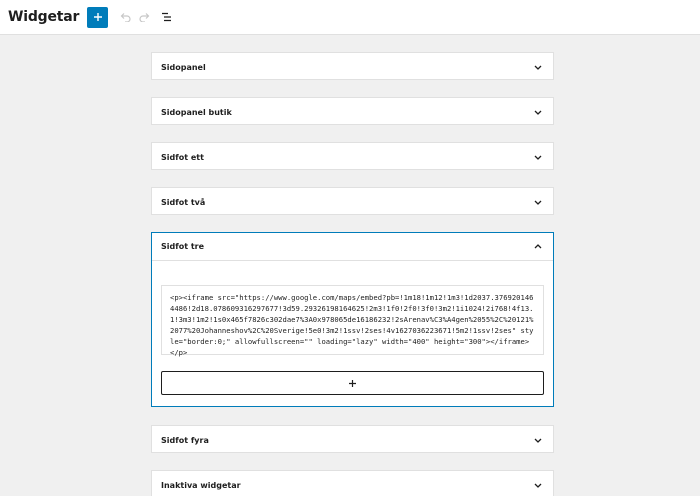 The height and width of the screenshot is (496, 700). I want to click on redo-button, so click(145, 17).